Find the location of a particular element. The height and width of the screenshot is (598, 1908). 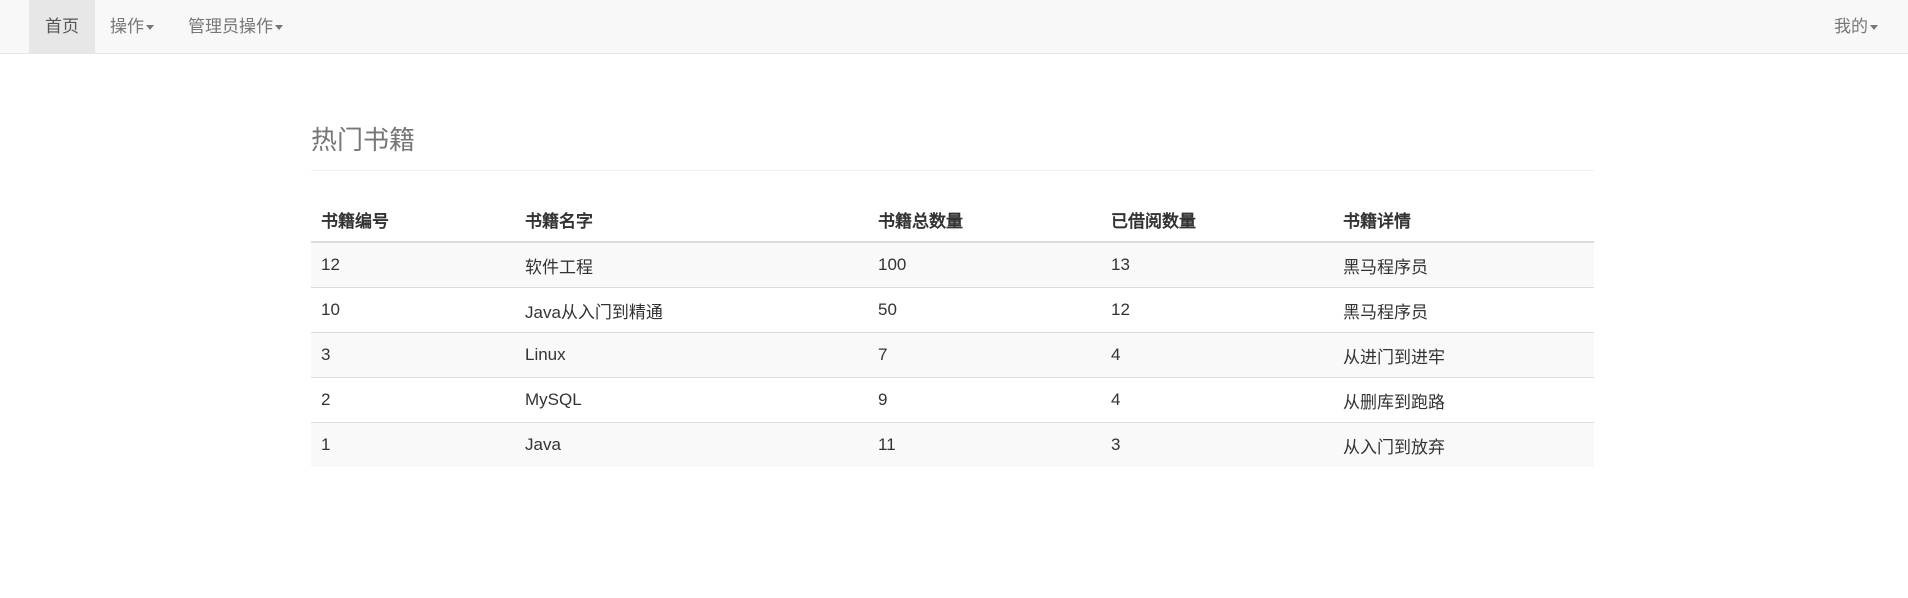

table-cell: MySQL is located at coordinates (691, 400).